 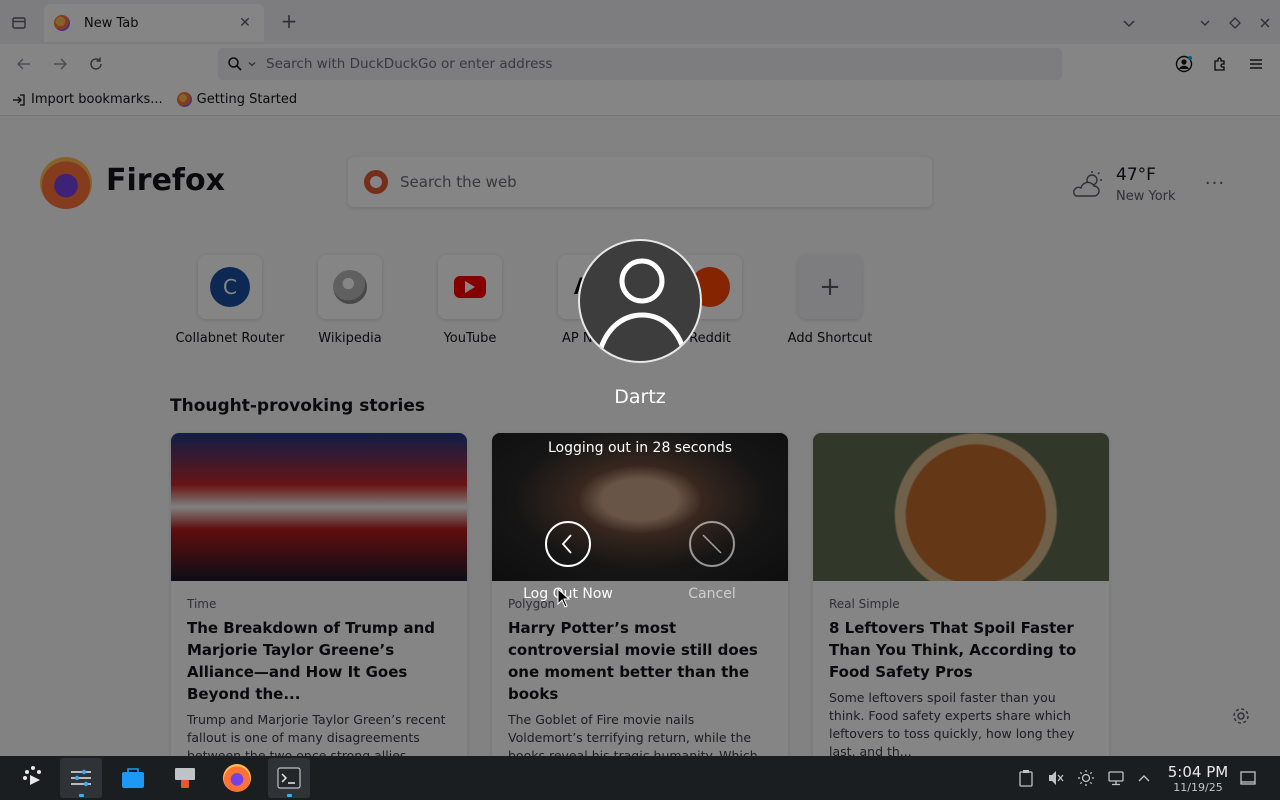 I want to click on cancel-label: Cancel, so click(x=712, y=594).